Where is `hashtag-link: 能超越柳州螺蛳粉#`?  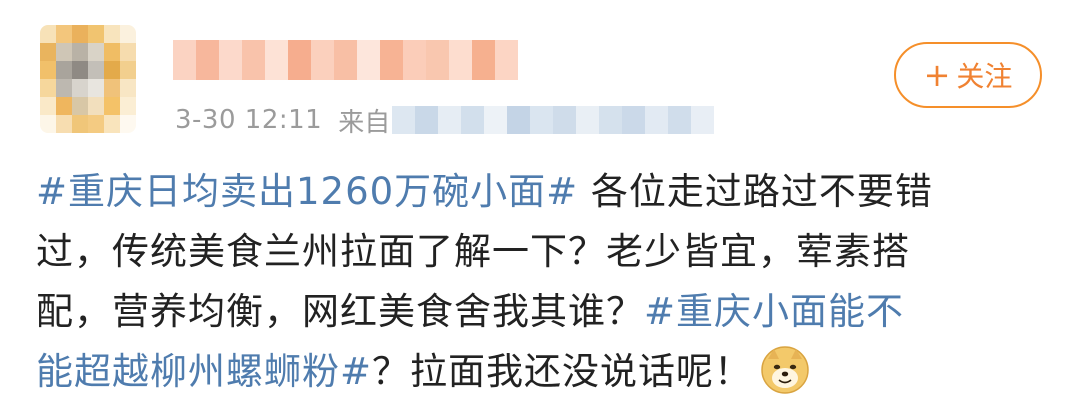 hashtag-link: 能超越柳州螺蛳粉# is located at coordinates (204, 371).